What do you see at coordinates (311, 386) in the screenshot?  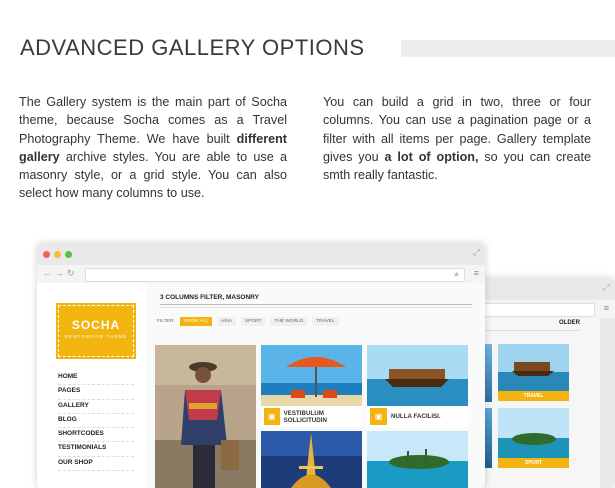 I see `gallery-tile-beach: ▣ VESTIBULUM SOLLICITUDIN` at bounding box center [311, 386].